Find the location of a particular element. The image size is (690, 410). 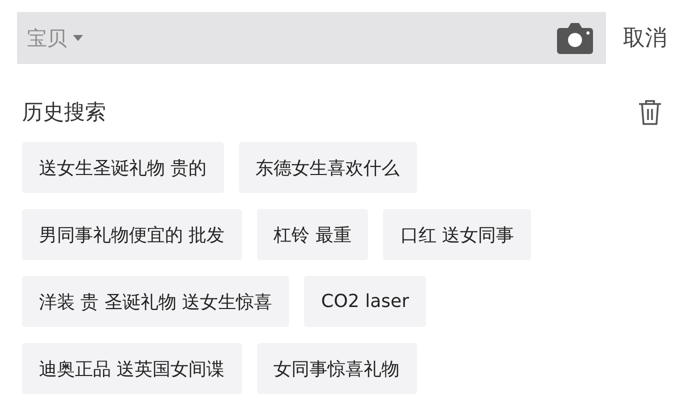

camera-icon is located at coordinates (575, 38).